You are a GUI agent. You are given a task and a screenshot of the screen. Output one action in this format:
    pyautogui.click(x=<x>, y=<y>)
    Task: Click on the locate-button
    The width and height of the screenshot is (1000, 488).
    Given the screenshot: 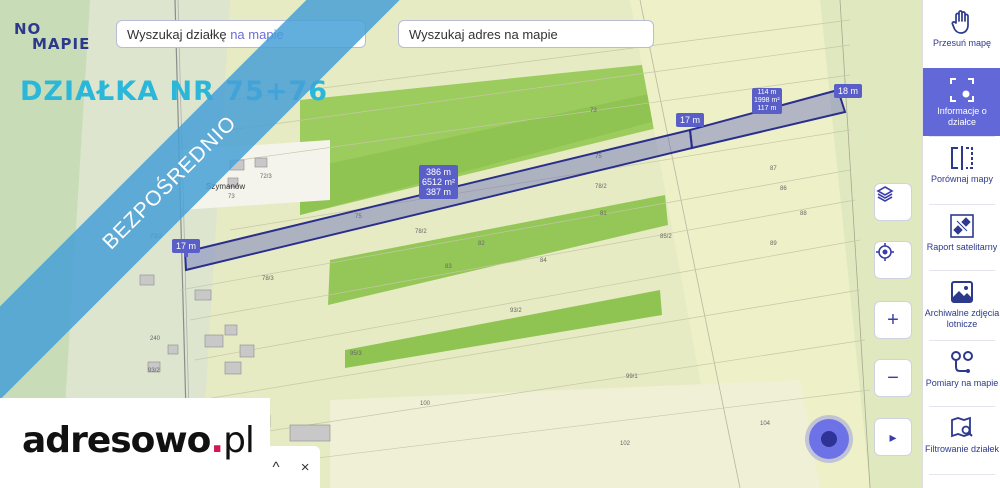 What is the action you would take?
    pyautogui.click(x=893, y=260)
    